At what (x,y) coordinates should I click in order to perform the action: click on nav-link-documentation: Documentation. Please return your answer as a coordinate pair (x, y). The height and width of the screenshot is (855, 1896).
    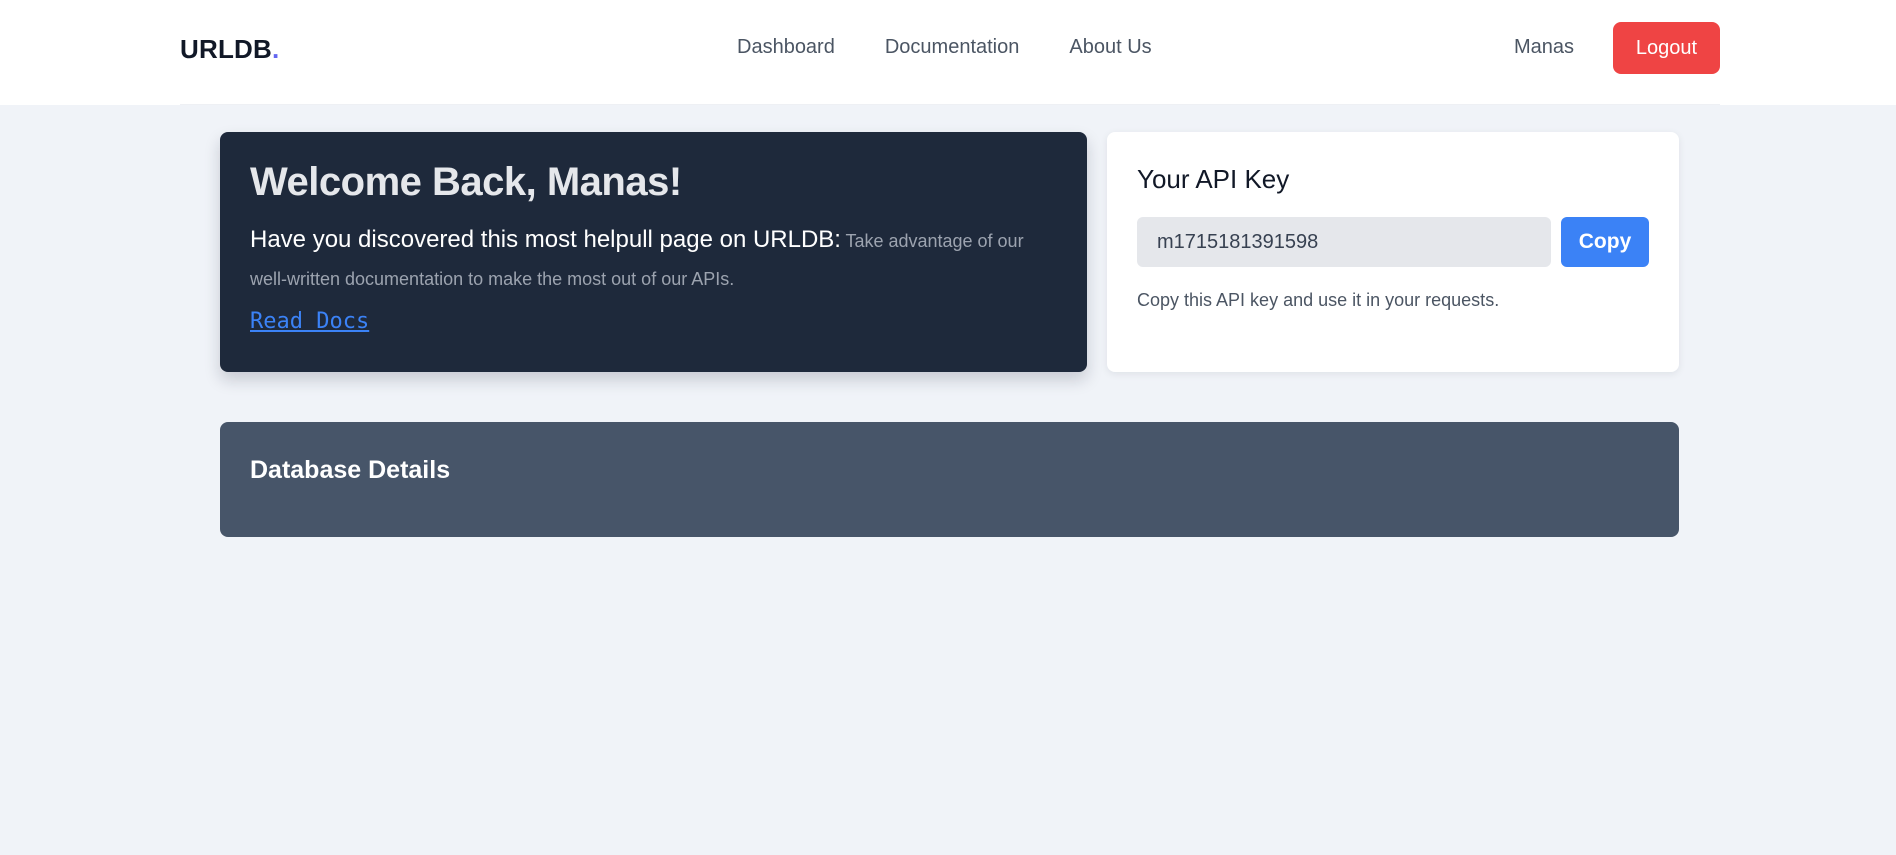
    Looking at the image, I should click on (952, 47).